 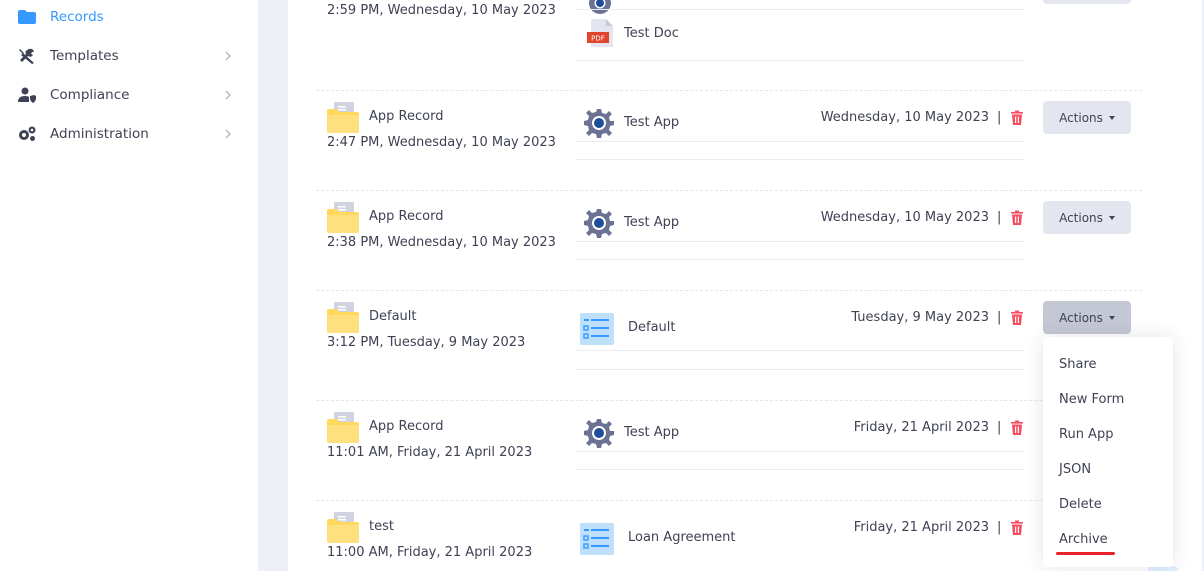 What do you see at coordinates (26, 56) in the screenshot?
I see `tools-icon` at bounding box center [26, 56].